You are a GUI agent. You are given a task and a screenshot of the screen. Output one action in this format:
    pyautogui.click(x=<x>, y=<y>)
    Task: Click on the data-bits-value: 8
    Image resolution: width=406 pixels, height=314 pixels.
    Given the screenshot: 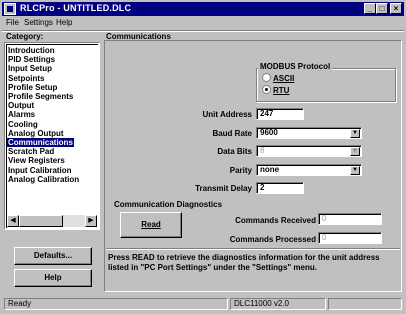 What is the action you would take?
    pyautogui.click(x=262, y=150)
    